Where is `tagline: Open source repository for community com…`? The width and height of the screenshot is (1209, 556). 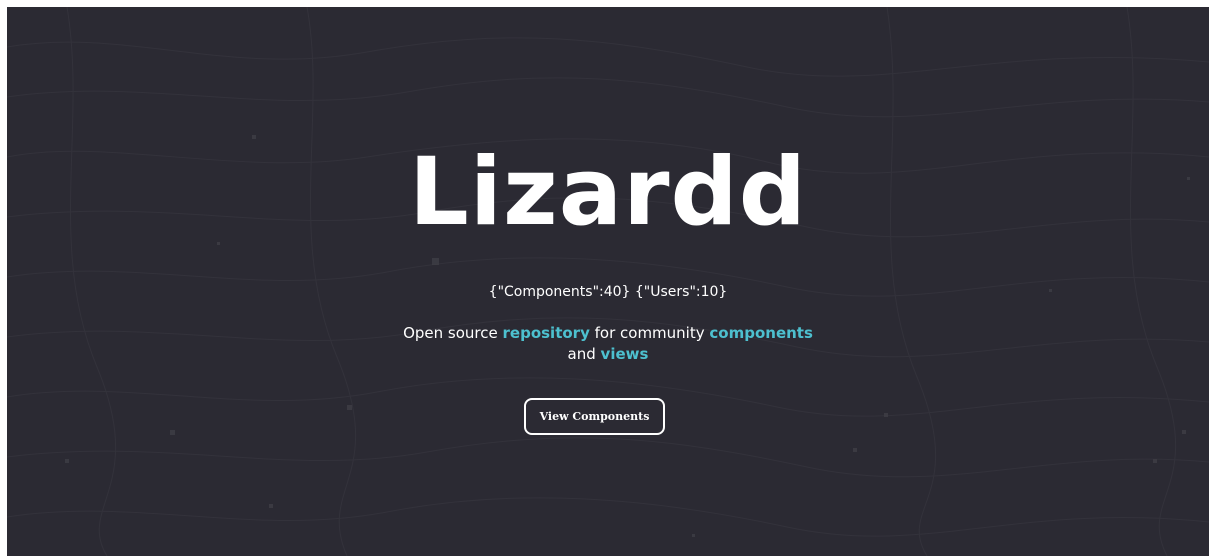 tagline: Open source repository for community com… is located at coordinates (608, 344).